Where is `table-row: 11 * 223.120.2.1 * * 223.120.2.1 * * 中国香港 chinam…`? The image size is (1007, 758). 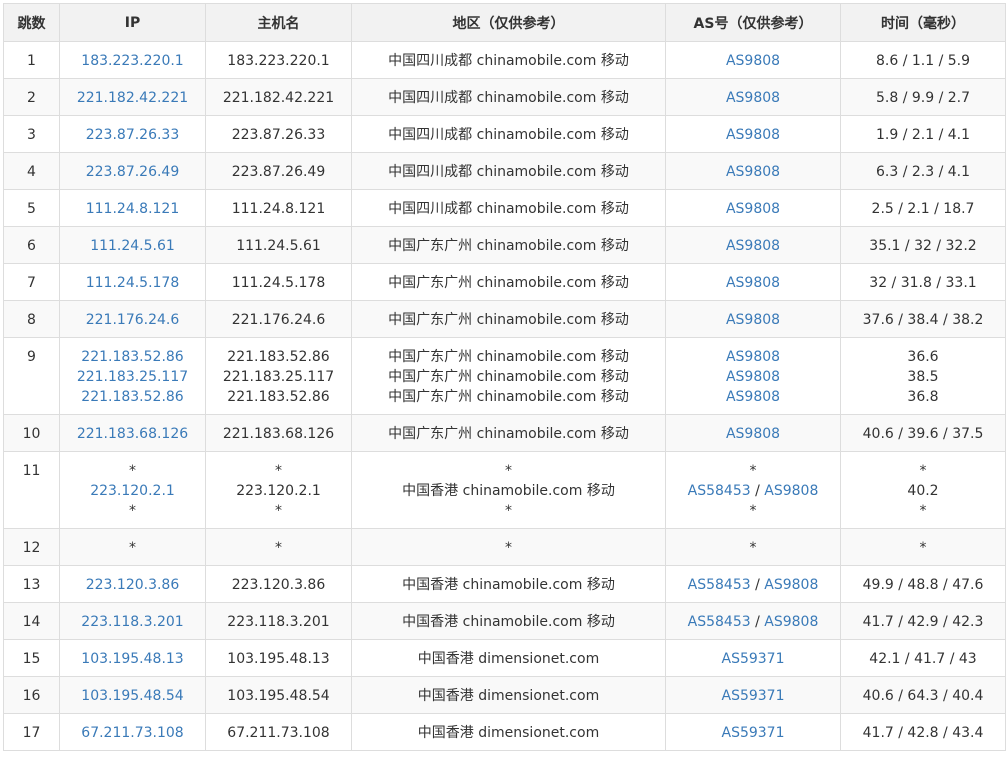
table-row: 11 * 223.120.2.1 * * 223.120.2.1 * * 中国香港 chinam… is located at coordinates (504, 490).